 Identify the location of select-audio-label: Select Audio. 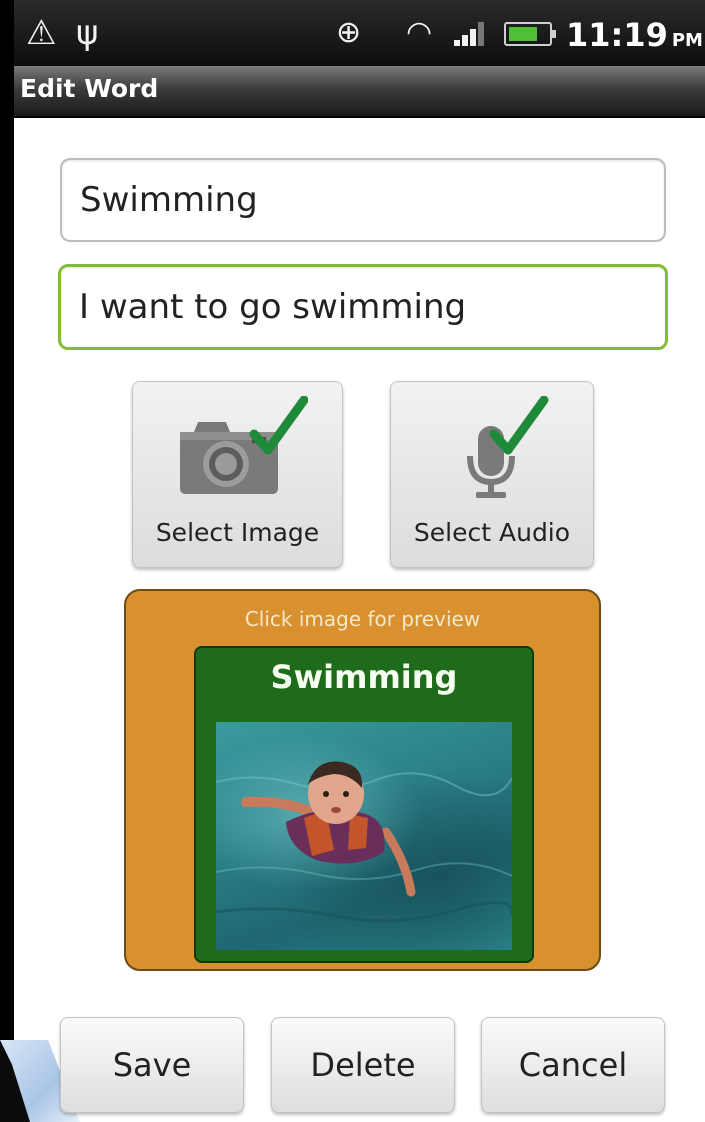
(492, 532).